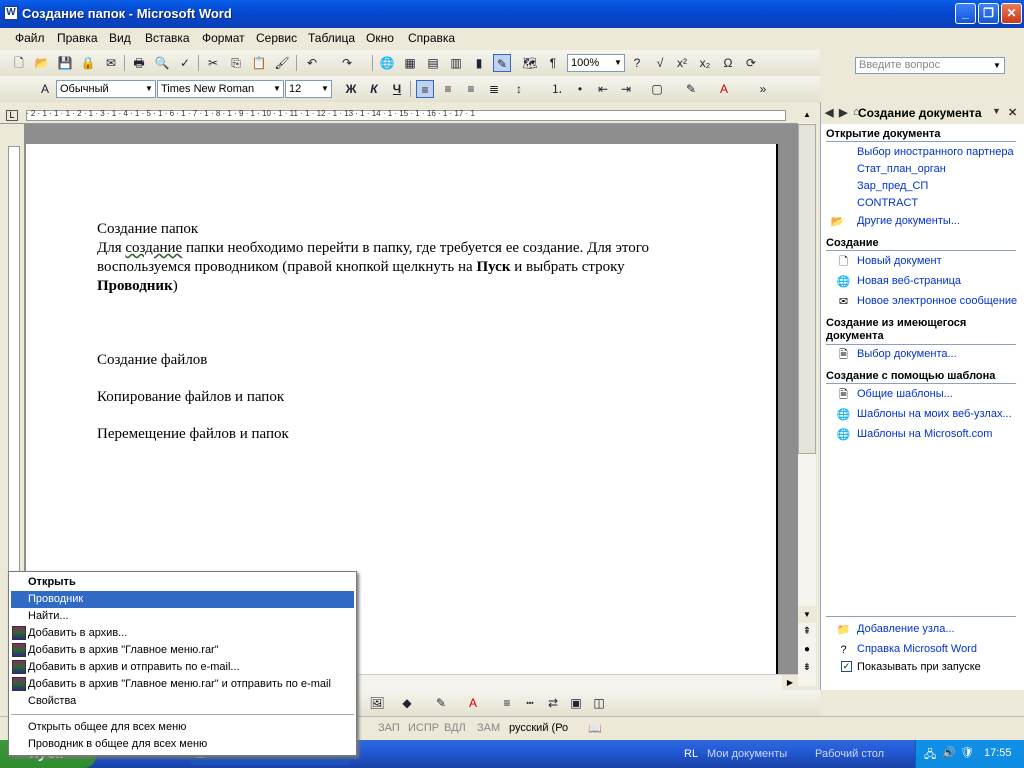 Image resolution: width=1024 pixels, height=768 pixels. Describe the element at coordinates (448, 89) in the screenshot. I see `align-center-icon: ≡` at that location.